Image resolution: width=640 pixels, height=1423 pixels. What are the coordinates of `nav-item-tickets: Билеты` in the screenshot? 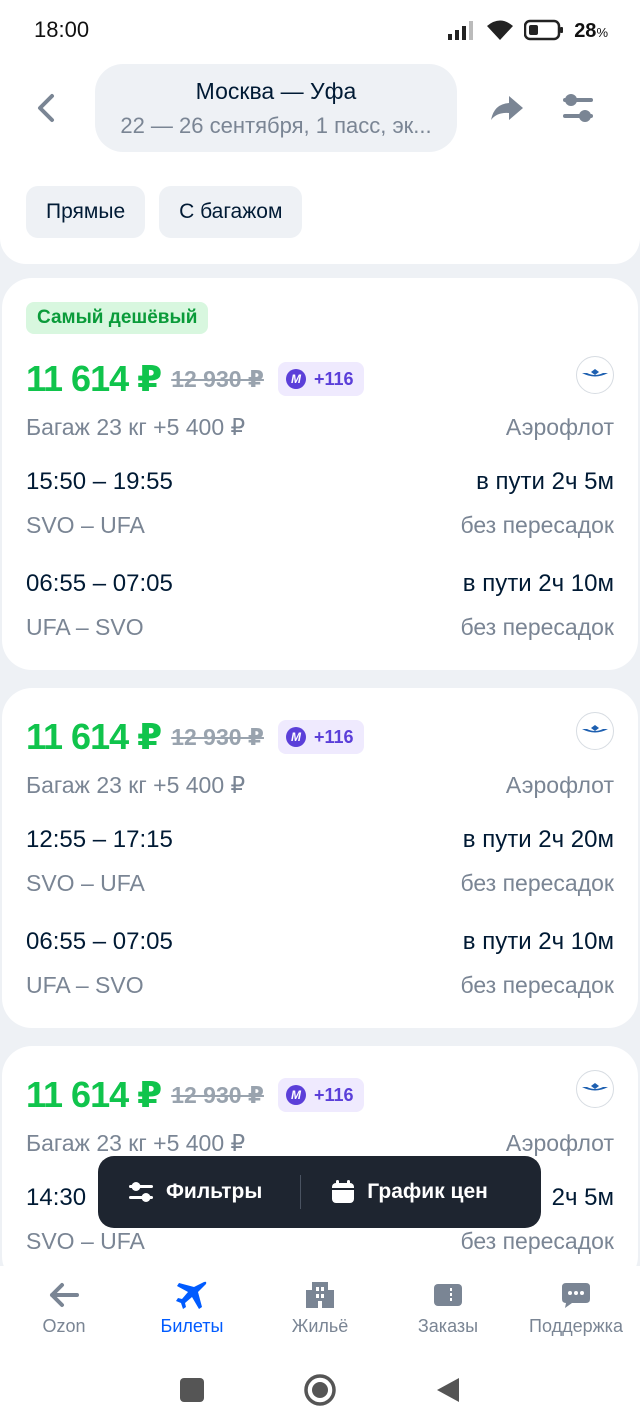 It's located at (192, 1308).